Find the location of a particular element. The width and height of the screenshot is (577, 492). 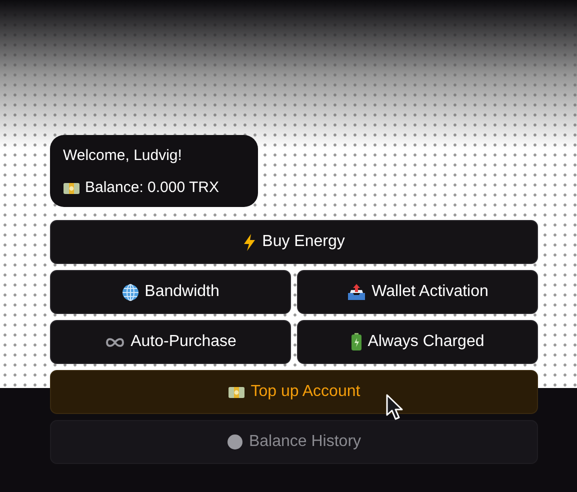

balance-text: Balance: 0.000 TRX is located at coordinates (152, 188).